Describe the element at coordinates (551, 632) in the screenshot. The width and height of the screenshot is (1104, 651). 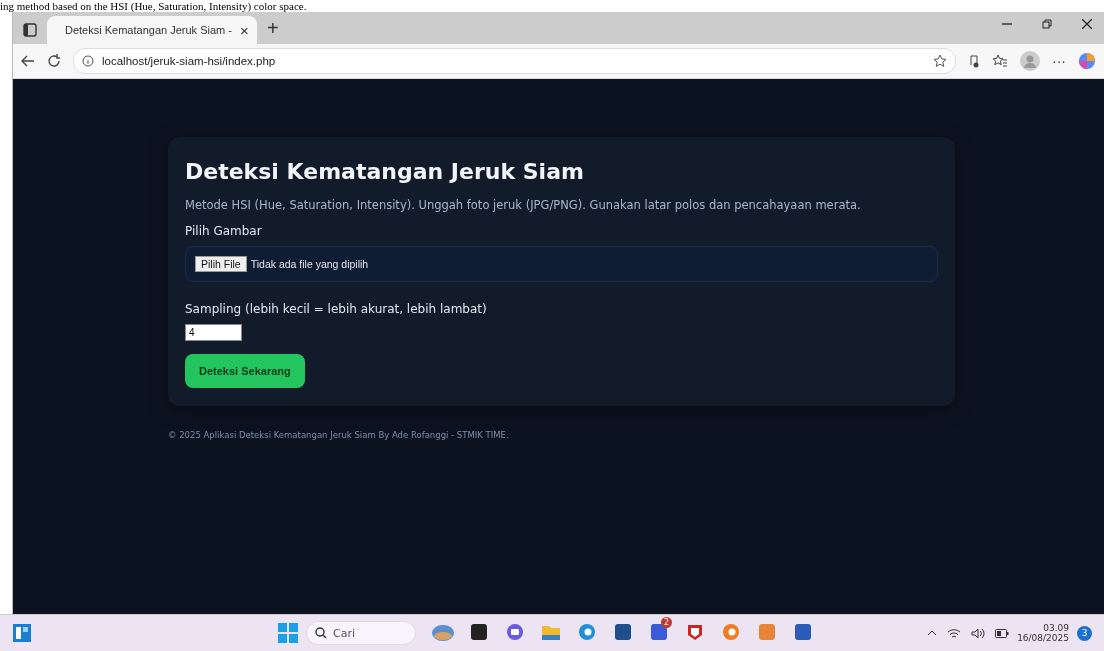
I see `folder-icon` at that location.